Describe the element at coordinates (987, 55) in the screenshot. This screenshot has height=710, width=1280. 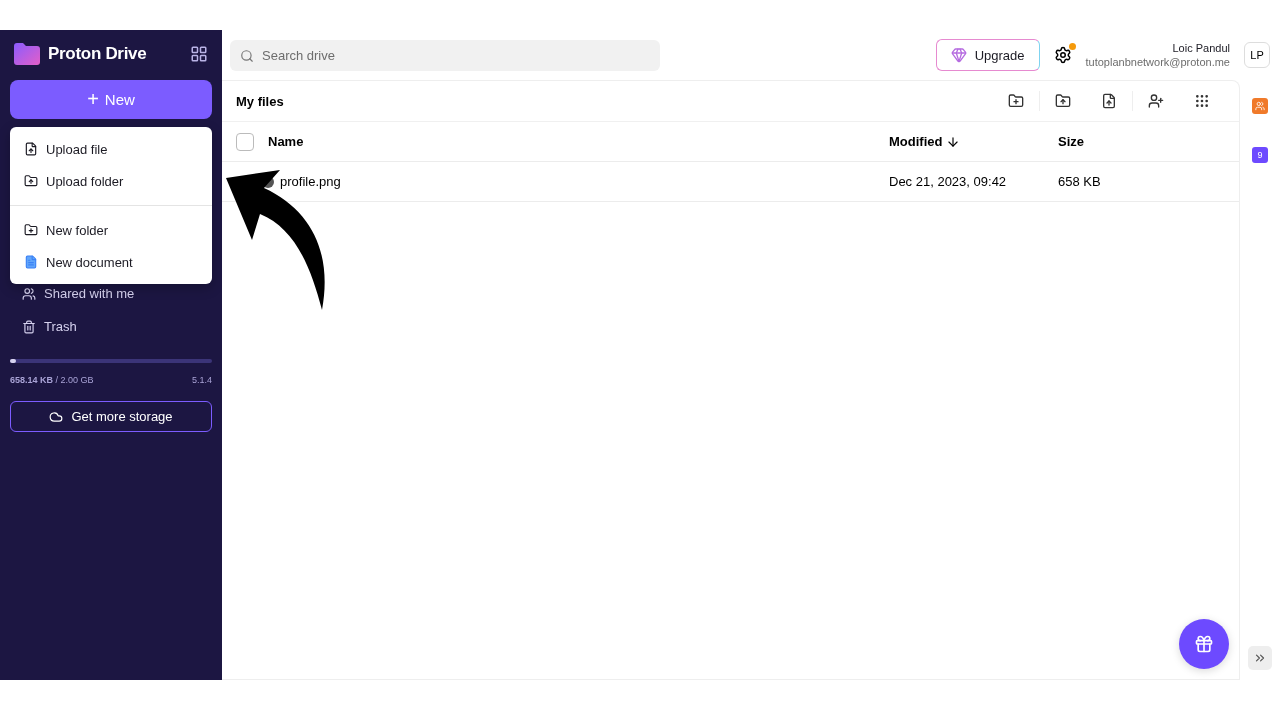
I see `upgrade-button: Upgrade` at that location.